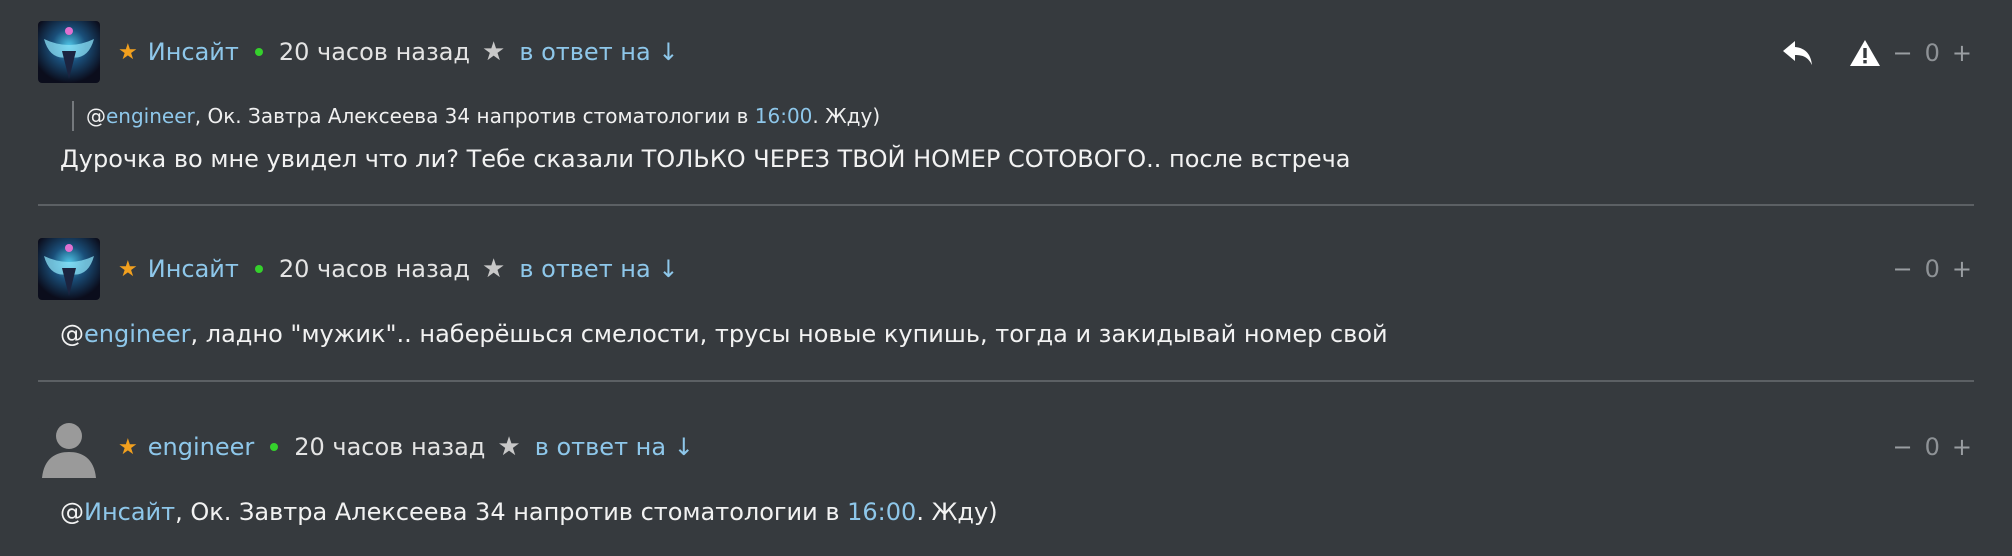 Image resolution: width=2012 pixels, height=556 pixels. Describe the element at coordinates (1865, 53) in the screenshot. I see `warning-icon` at that location.